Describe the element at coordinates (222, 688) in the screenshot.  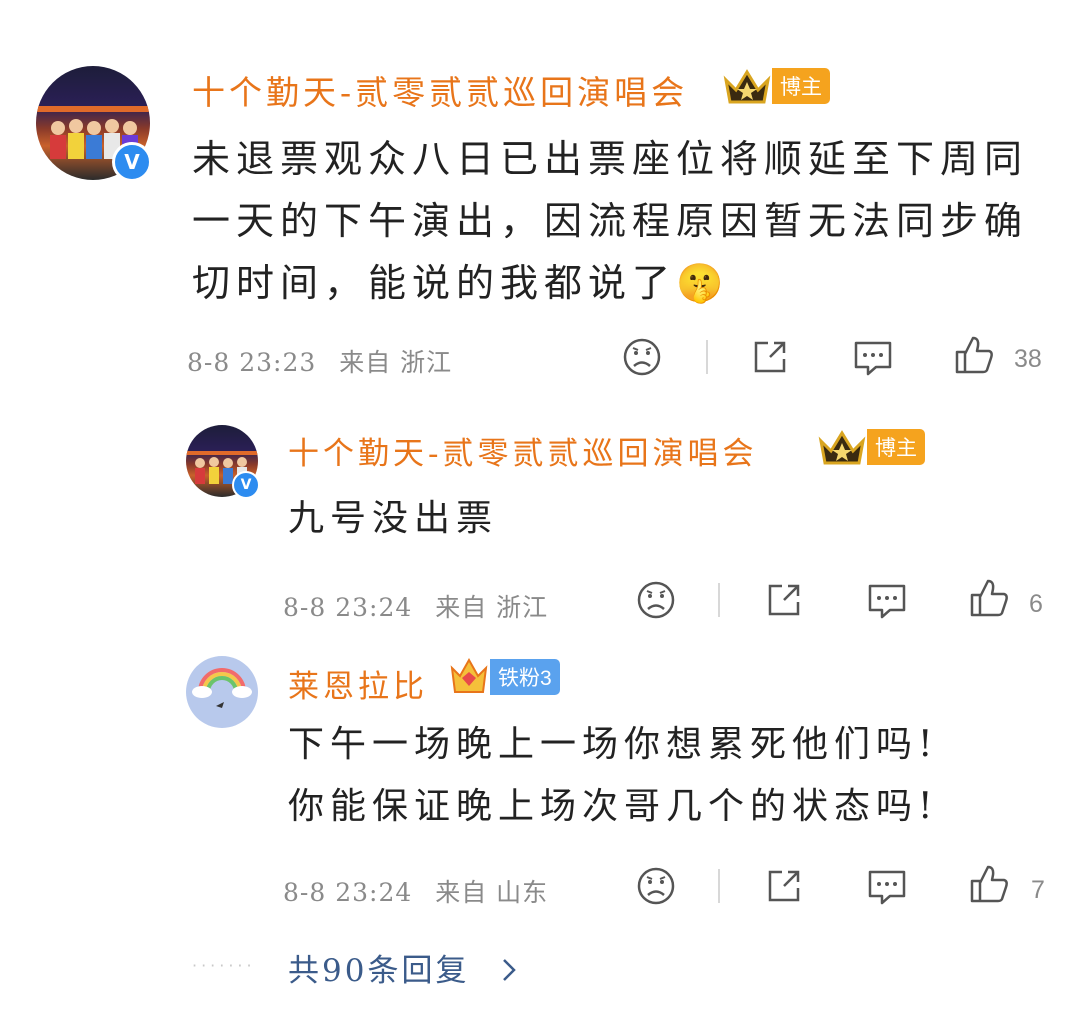
I see `rainbow-icon` at that location.